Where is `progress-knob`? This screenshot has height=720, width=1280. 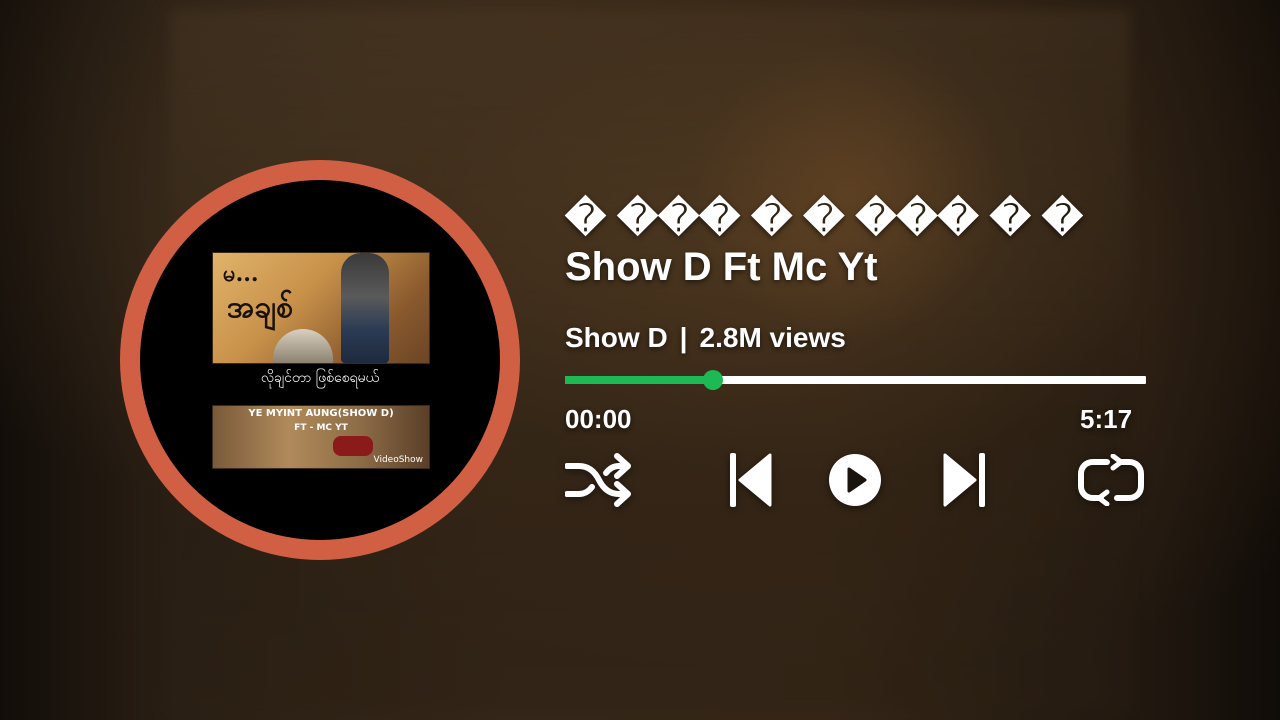 progress-knob is located at coordinates (712, 380).